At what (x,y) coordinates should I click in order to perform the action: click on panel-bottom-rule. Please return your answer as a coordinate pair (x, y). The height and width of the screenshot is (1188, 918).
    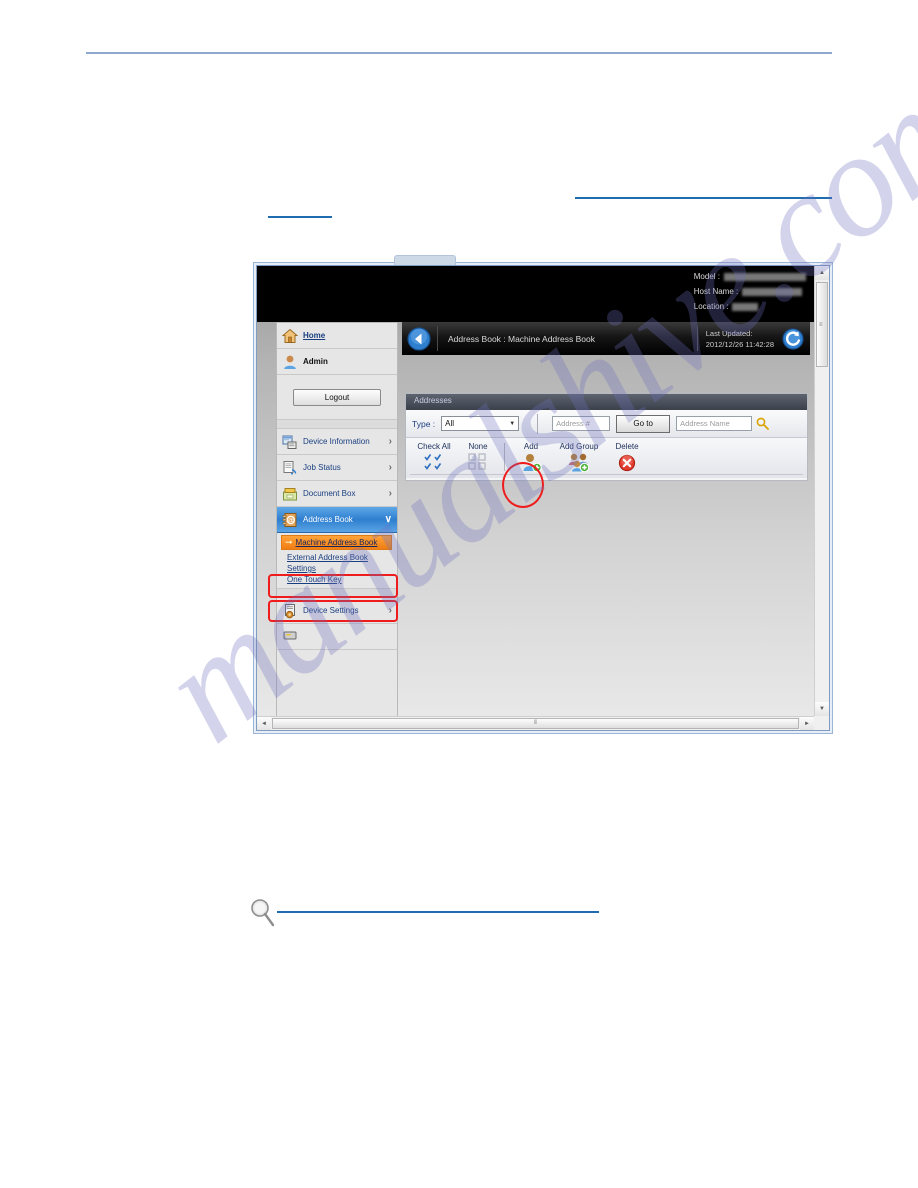
    Looking at the image, I should click on (606, 474).